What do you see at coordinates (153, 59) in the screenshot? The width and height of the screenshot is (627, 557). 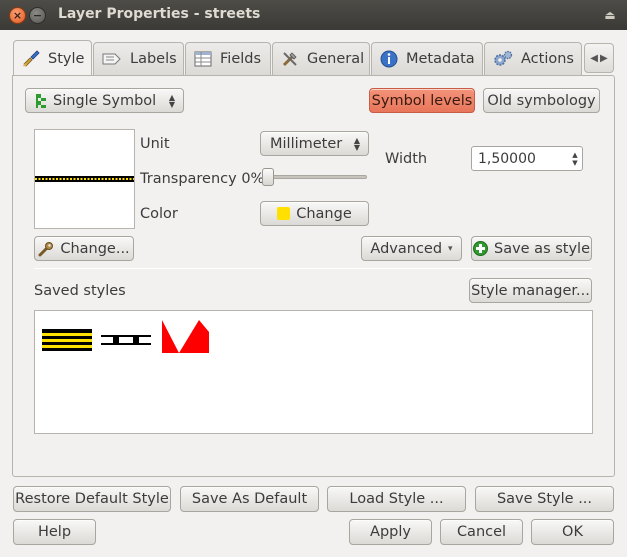 I see `tab-labels-label: Labels` at bounding box center [153, 59].